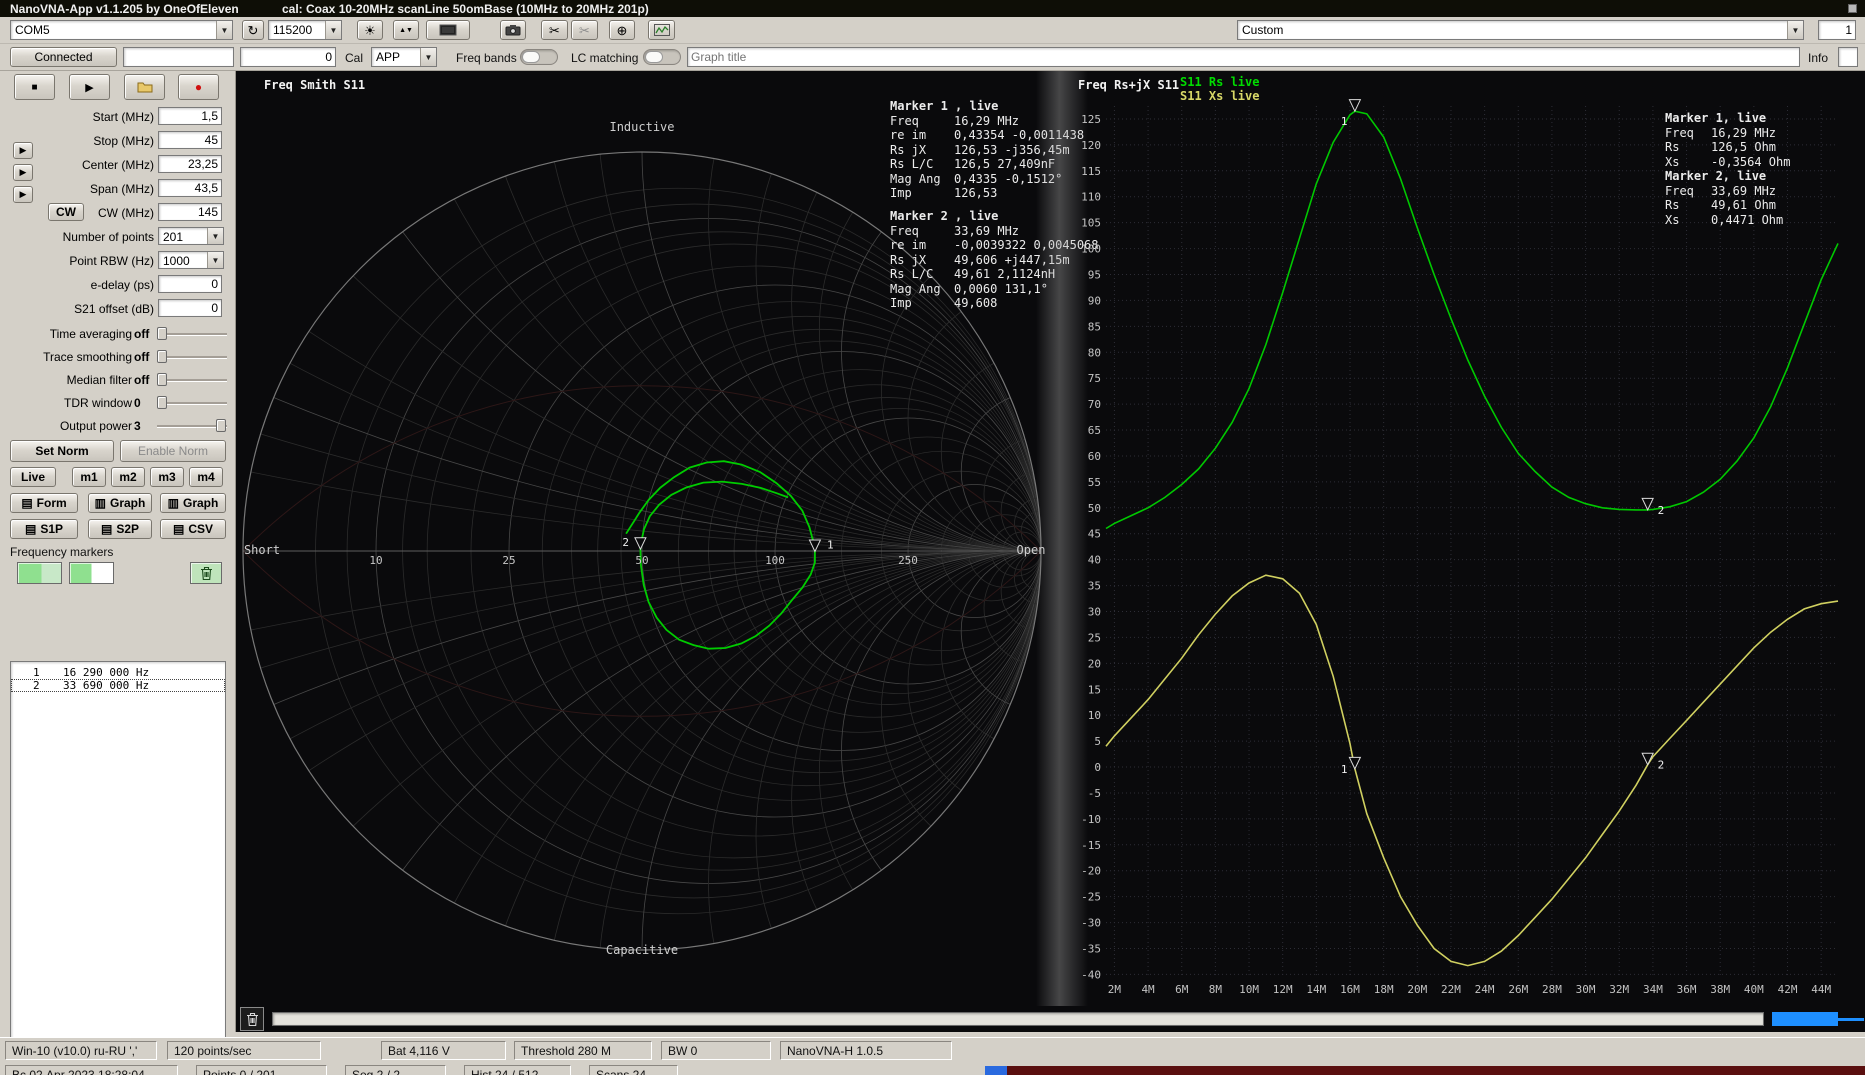 The height and width of the screenshot is (1075, 1865). What do you see at coordinates (198, 87) in the screenshot?
I see `record-button: ●` at bounding box center [198, 87].